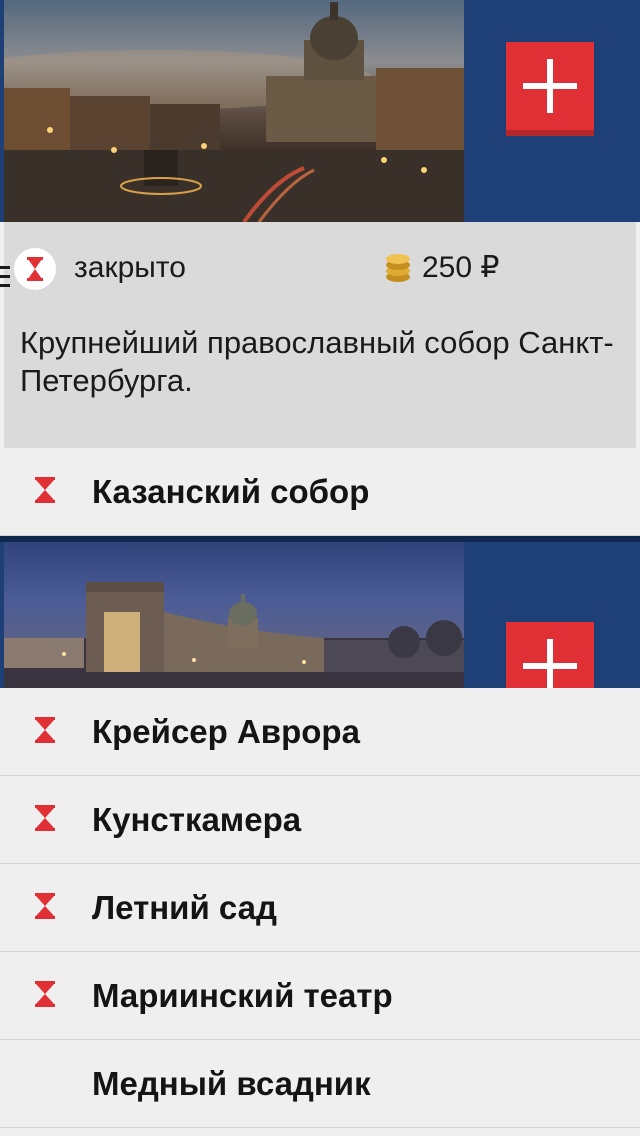 The height and width of the screenshot is (1136, 640). Describe the element at coordinates (5, 281) in the screenshot. I see `menu-handle-icon` at that location.